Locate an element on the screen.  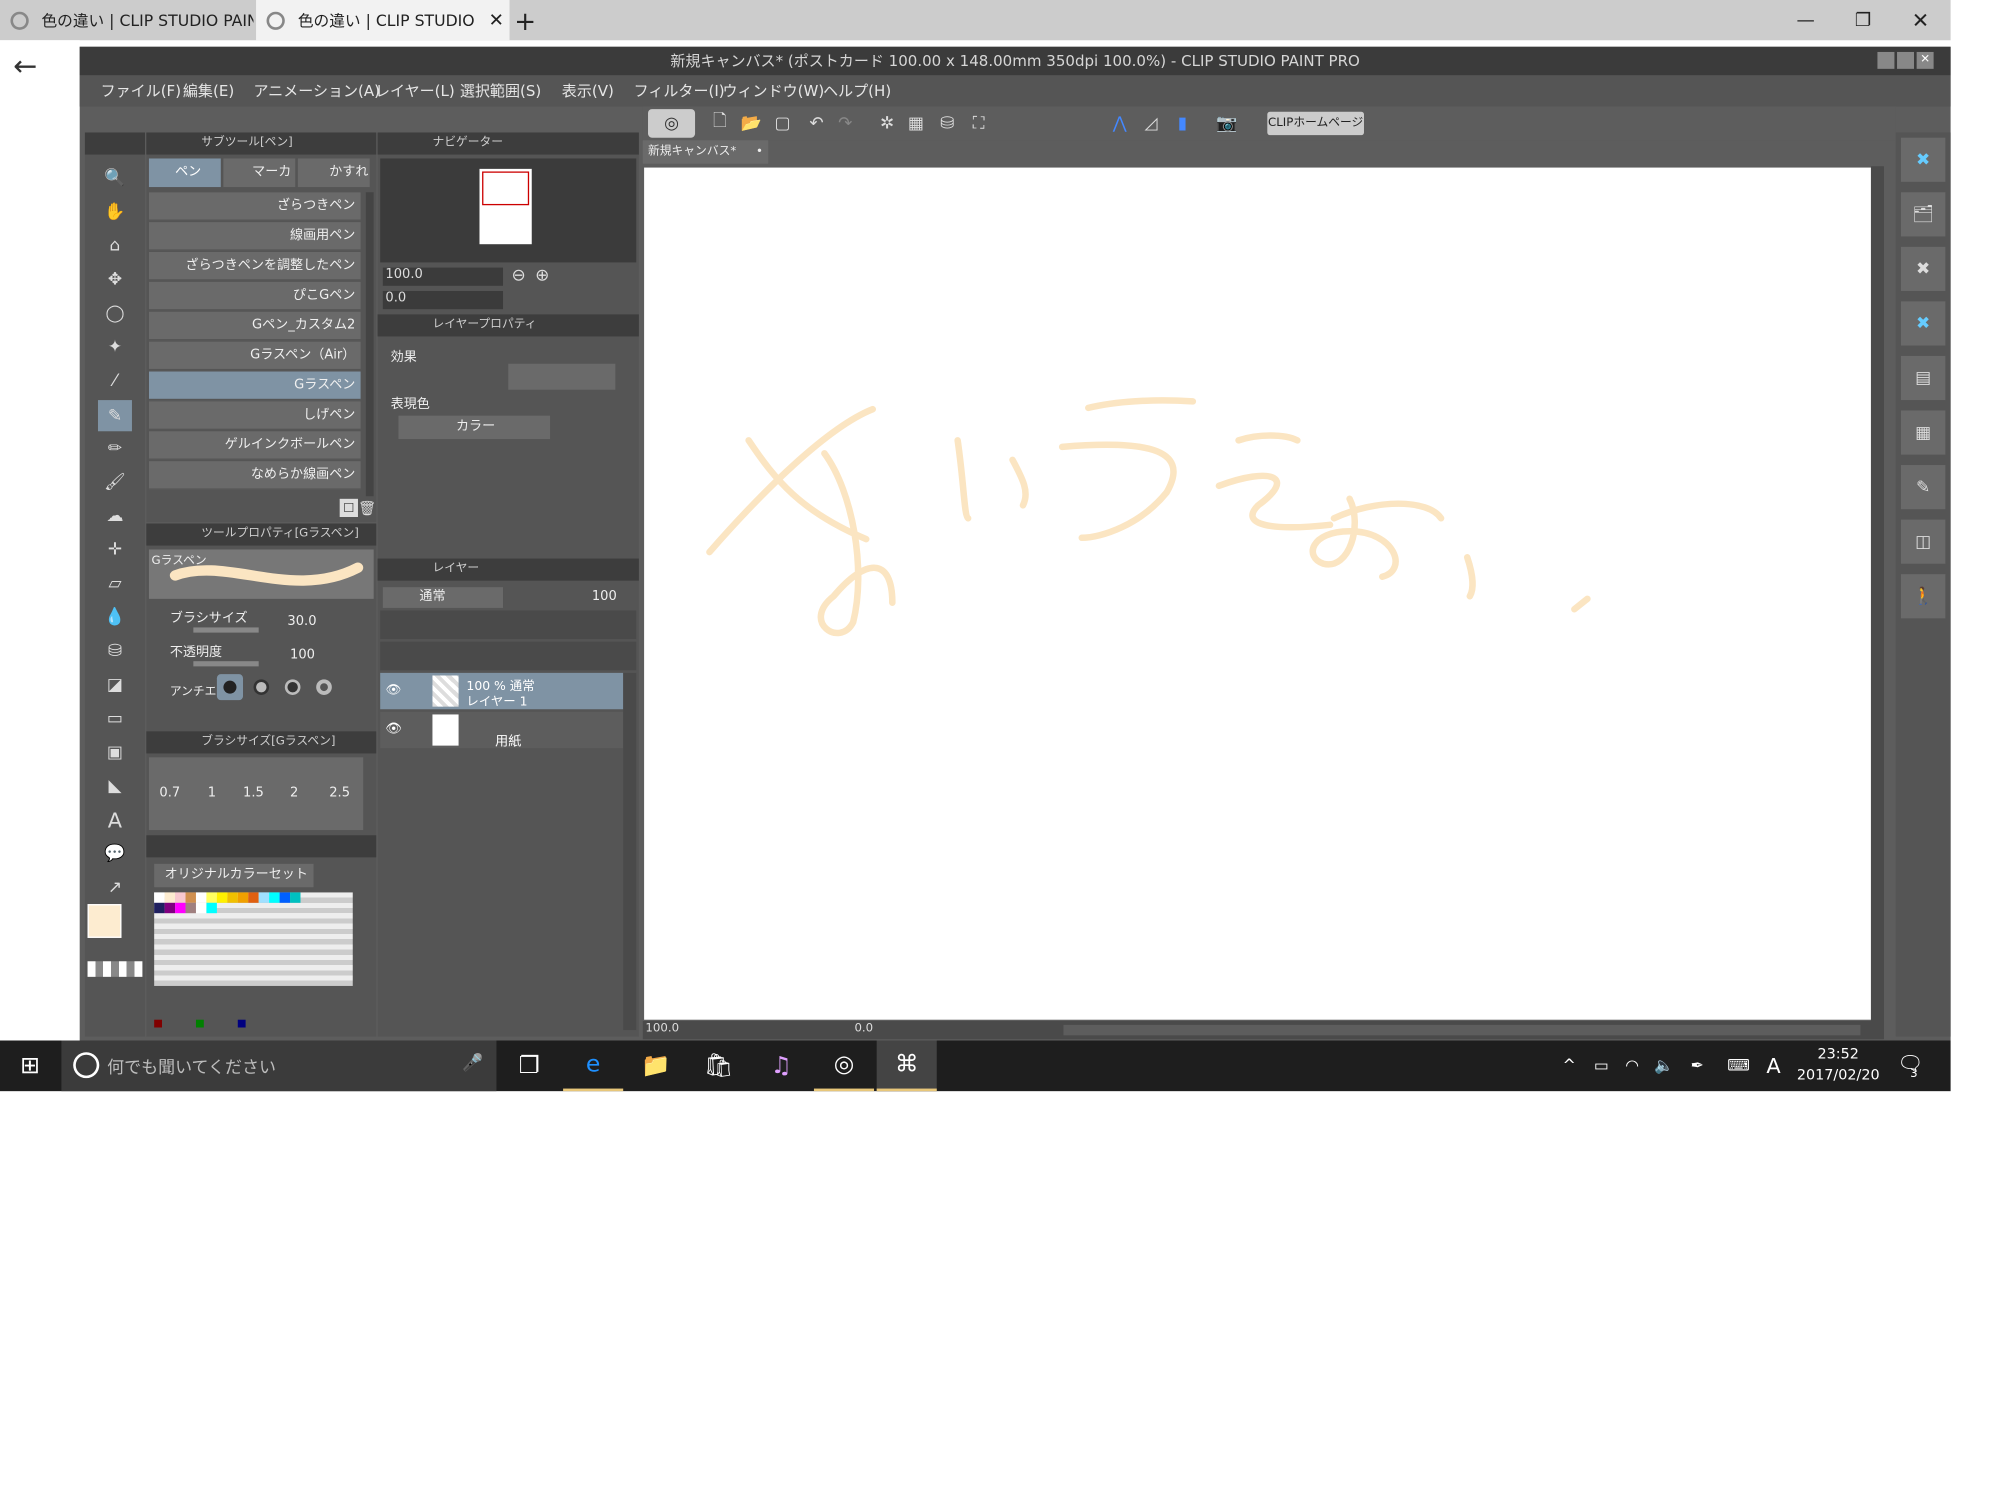
frame-tool-icon: ▣ is located at coordinates (115, 752).